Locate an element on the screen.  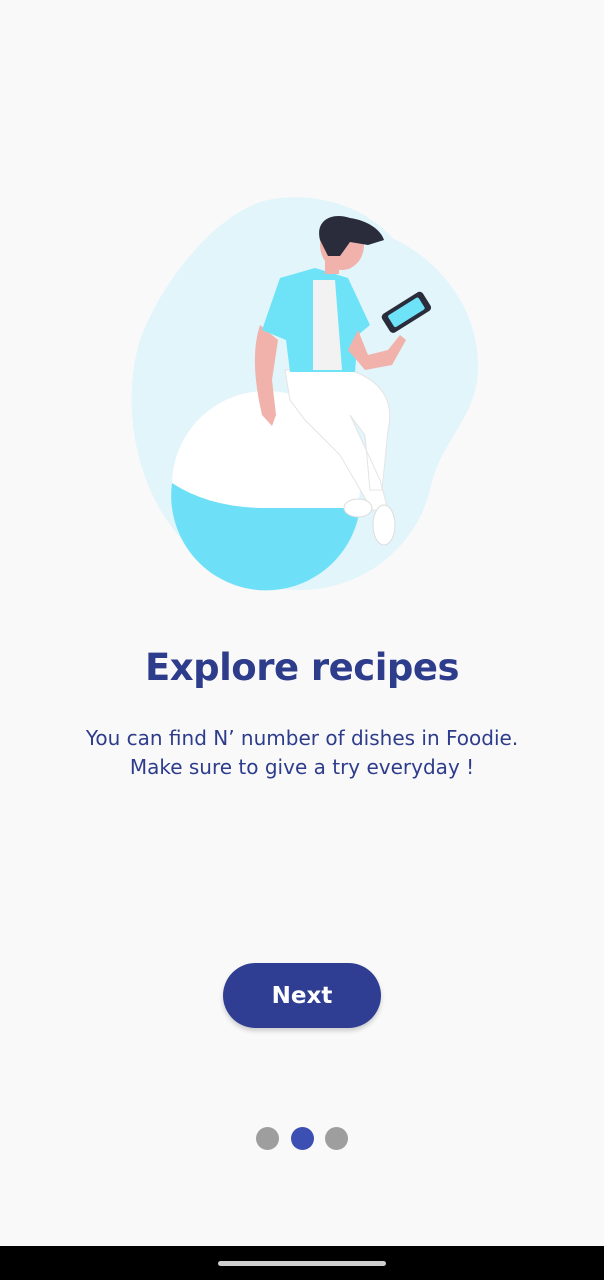
page-indicator is located at coordinates (302, 1139).